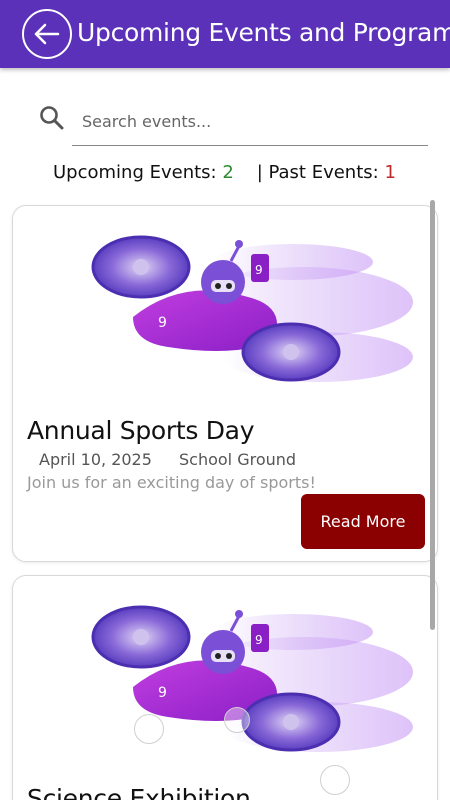 Image resolution: width=450 pixels, height=800 pixels. What do you see at coordinates (52, 118) in the screenshot?
I see `search-icon` at bounding box center [52, 118].